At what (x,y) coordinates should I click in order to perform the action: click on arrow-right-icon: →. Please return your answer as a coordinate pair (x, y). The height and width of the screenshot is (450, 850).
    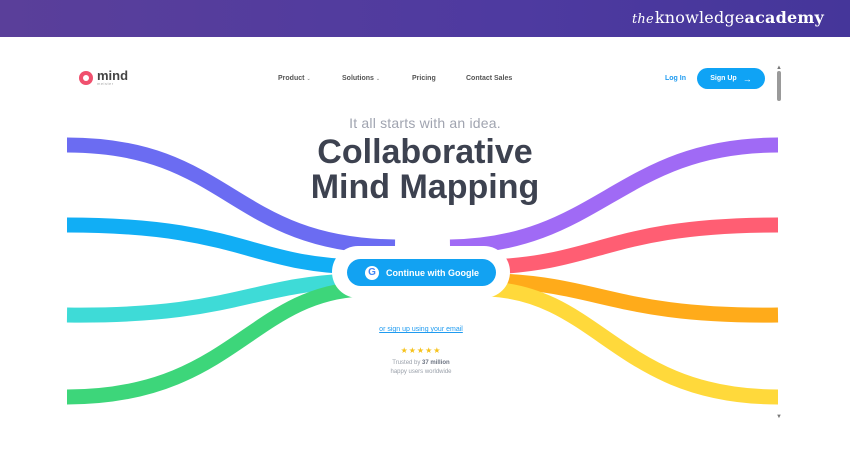
    Looking at the image, I should click on (747, 78).